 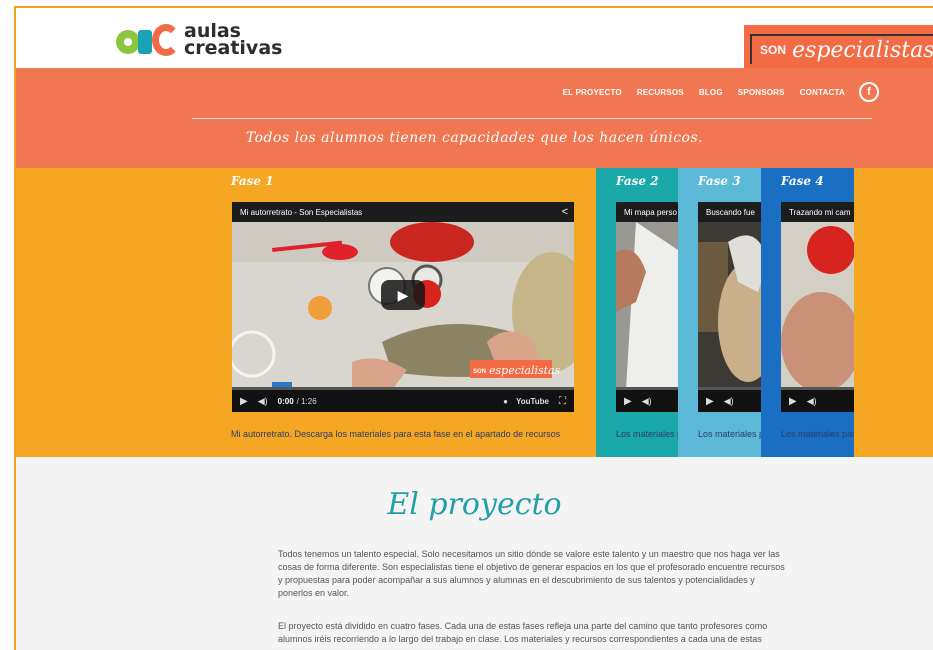 What do you see at coordinates (711, 92) in the screenshot?
I see `nav-blog: BLOG` at bounding box center [711, 92].